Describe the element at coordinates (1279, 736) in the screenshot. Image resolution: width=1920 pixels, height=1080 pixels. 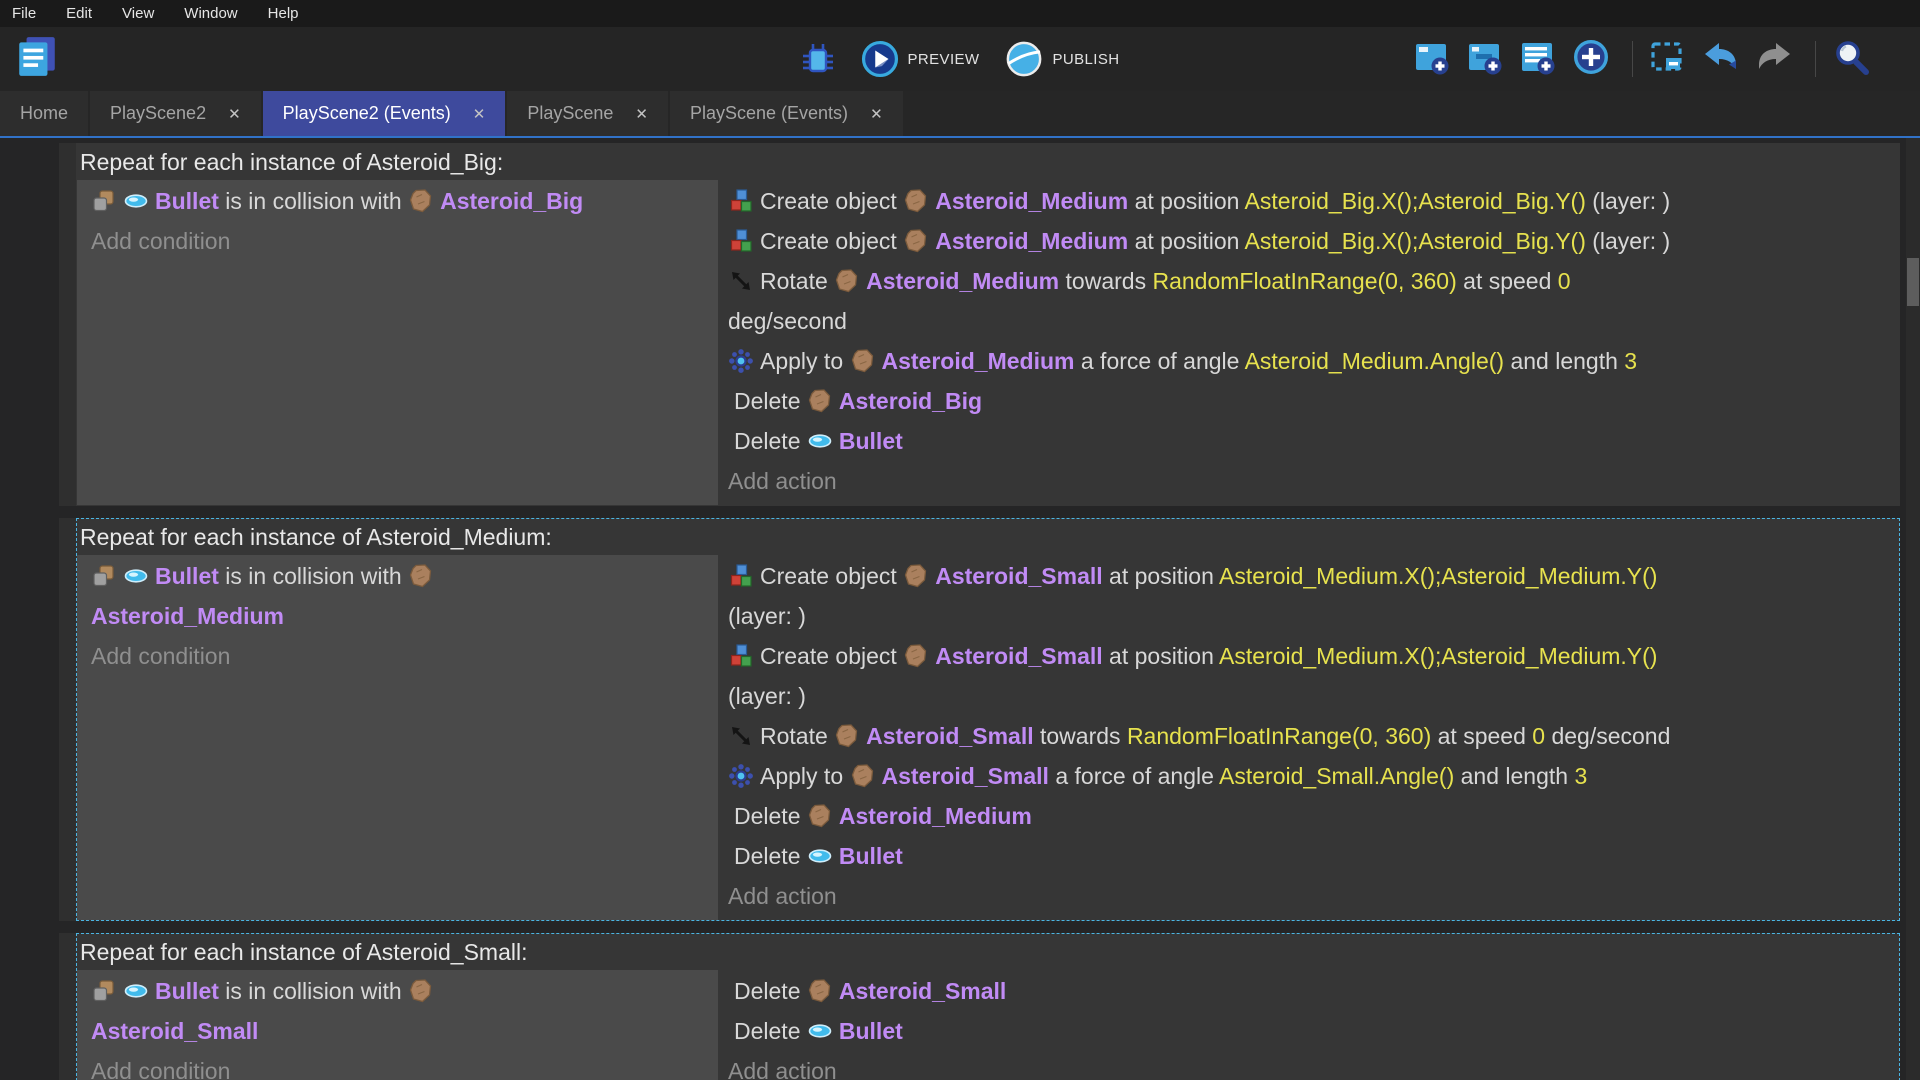
I see `expression: RandomFloatInRange(0, 360)` at that location.